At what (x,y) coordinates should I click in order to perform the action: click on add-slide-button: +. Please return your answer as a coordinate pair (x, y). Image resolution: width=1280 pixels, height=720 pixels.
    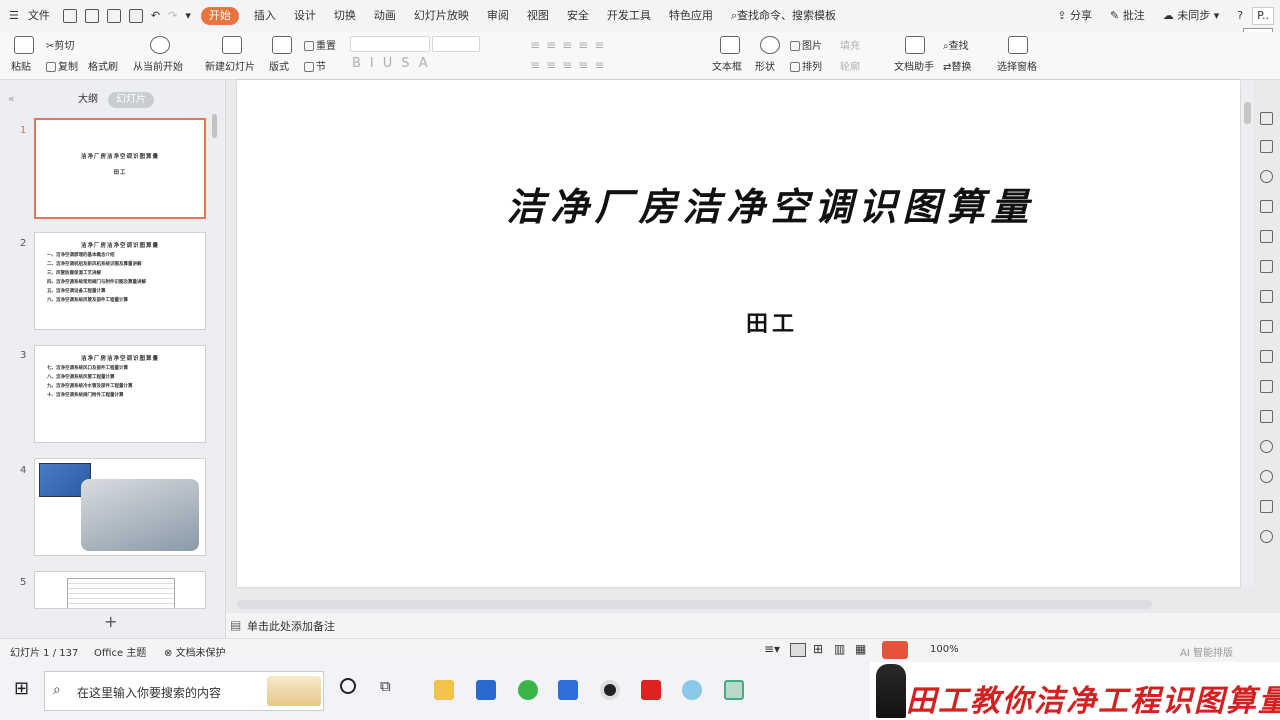
    Looking at the image, I should click on (110, 621).